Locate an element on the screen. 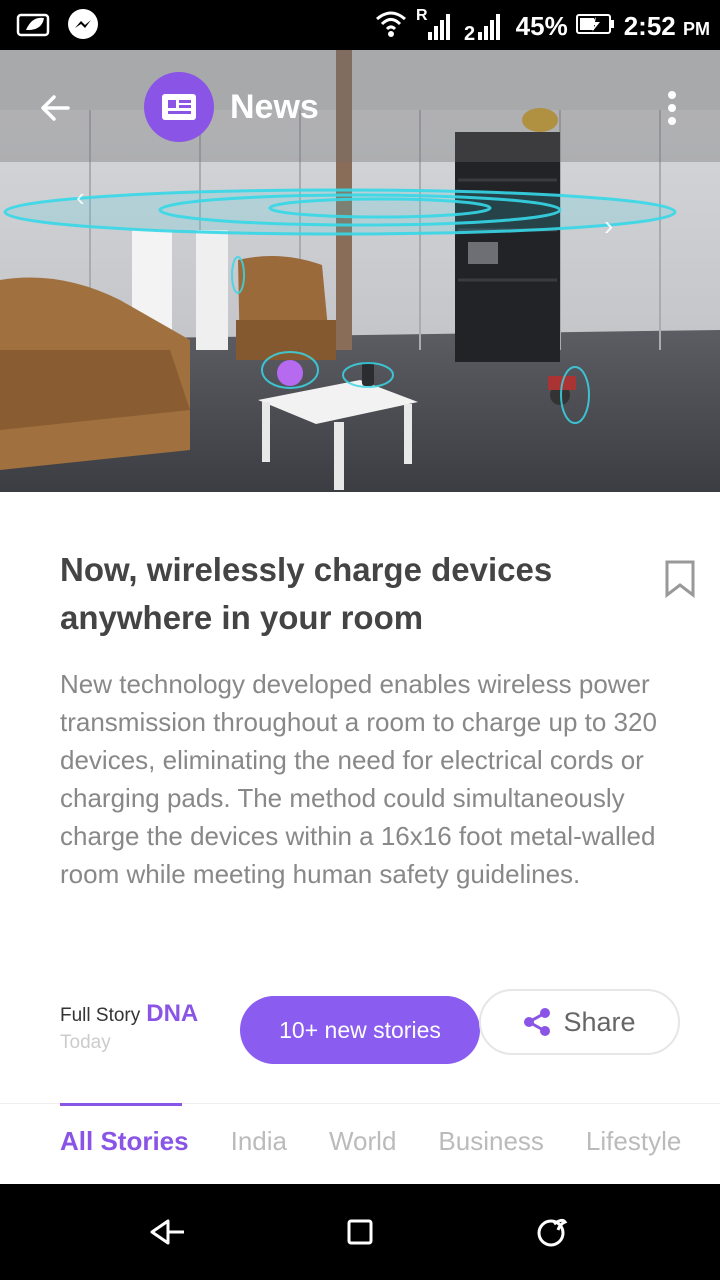  tab-business: Business is located at coordinates (491, 1141).